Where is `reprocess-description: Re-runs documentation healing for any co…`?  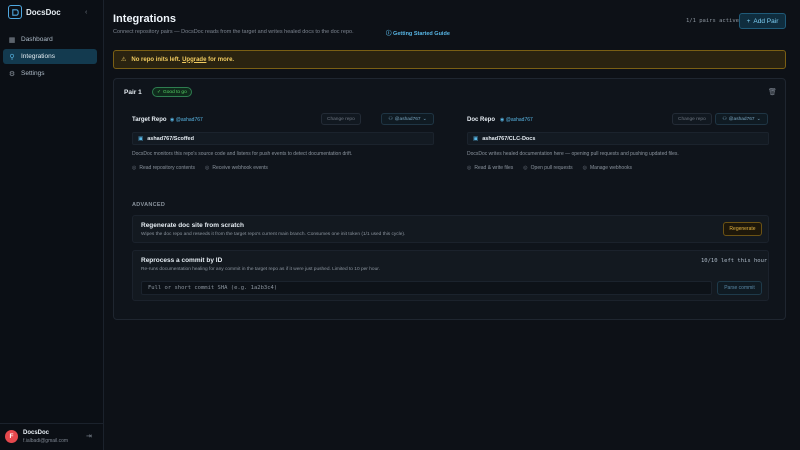 reprocess-description: Re-runs documentation healing for any co… is located at coordinates (260, 269).